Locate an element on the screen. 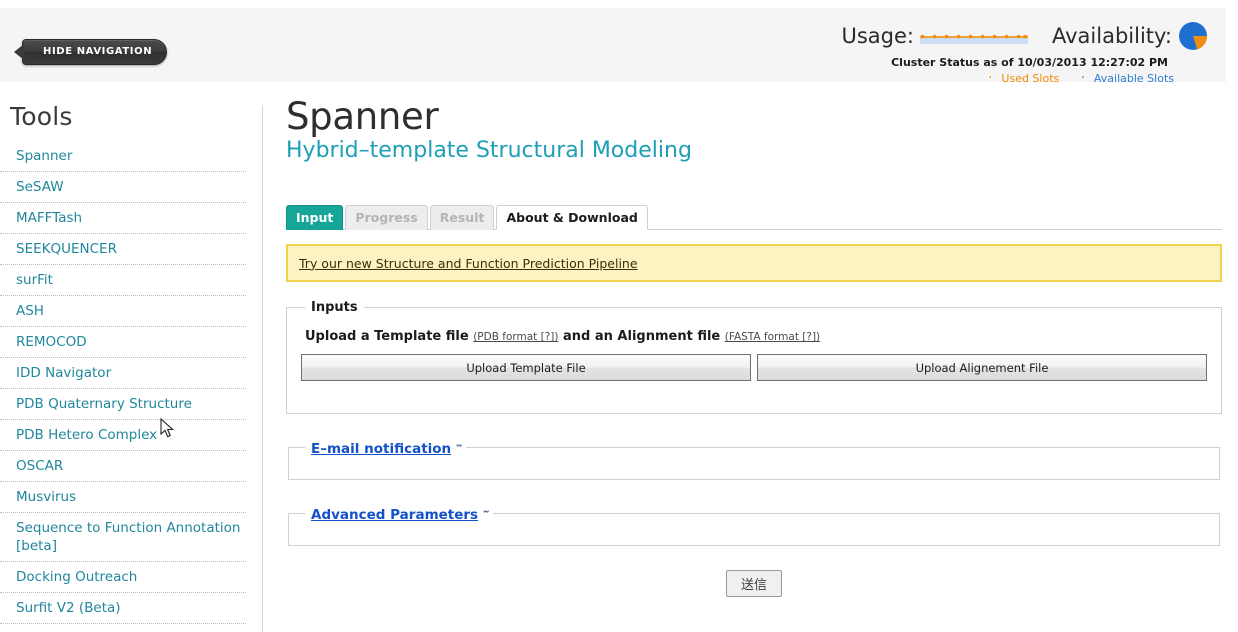  sidebar-item-surfit-v2-beta: Surfit V2 (Beta) is located at coordinates (123, 608).